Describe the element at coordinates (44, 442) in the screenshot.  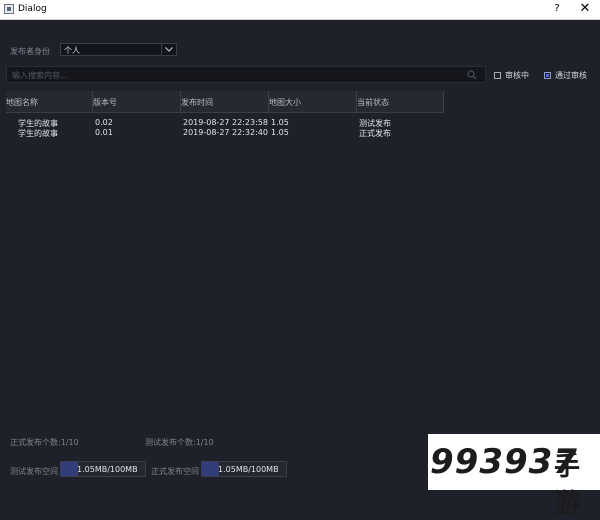
I see `official-publish-count: 正式发布个数:1/10` at that location.